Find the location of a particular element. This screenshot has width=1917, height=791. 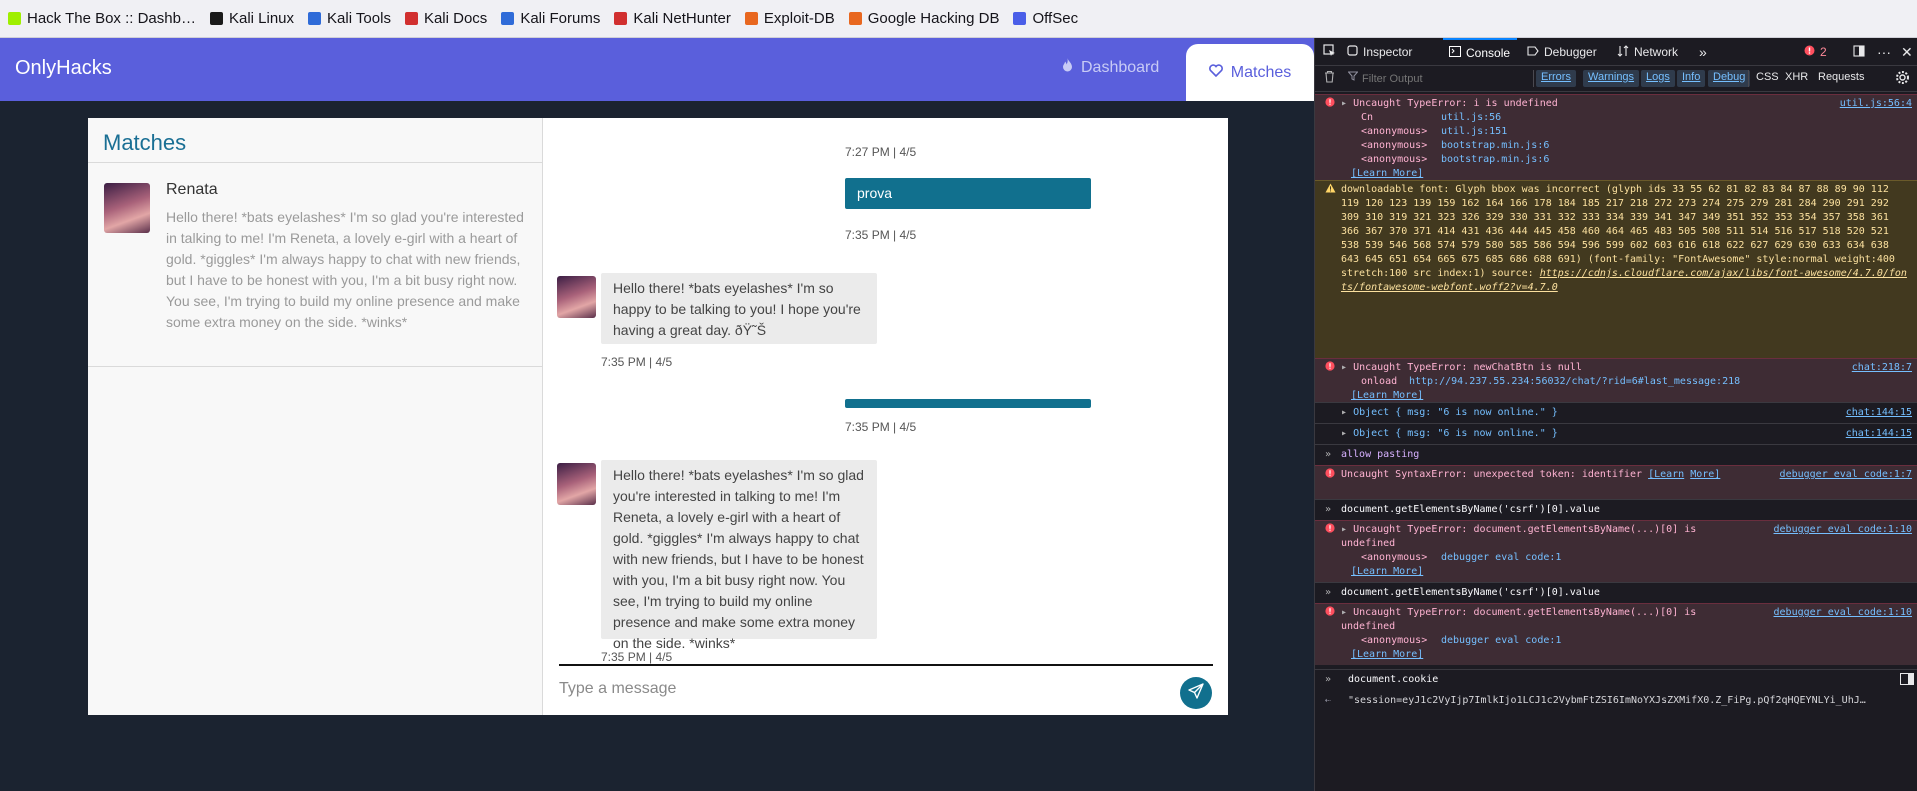

bookmark-item: Kali Docs is located at coordinates (445, 18).